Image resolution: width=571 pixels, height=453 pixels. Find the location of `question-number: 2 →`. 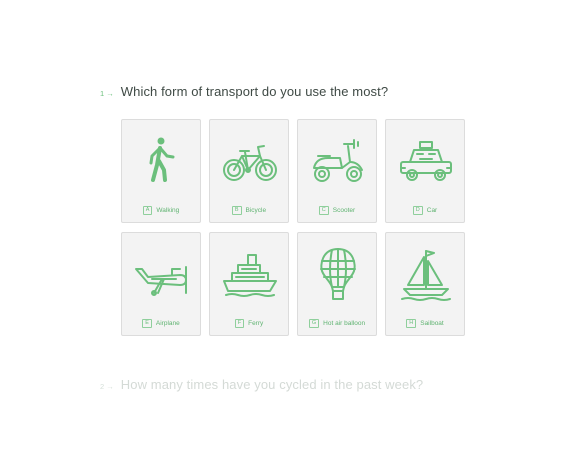

question-number: 2 → is located at coordinates (107, 386).